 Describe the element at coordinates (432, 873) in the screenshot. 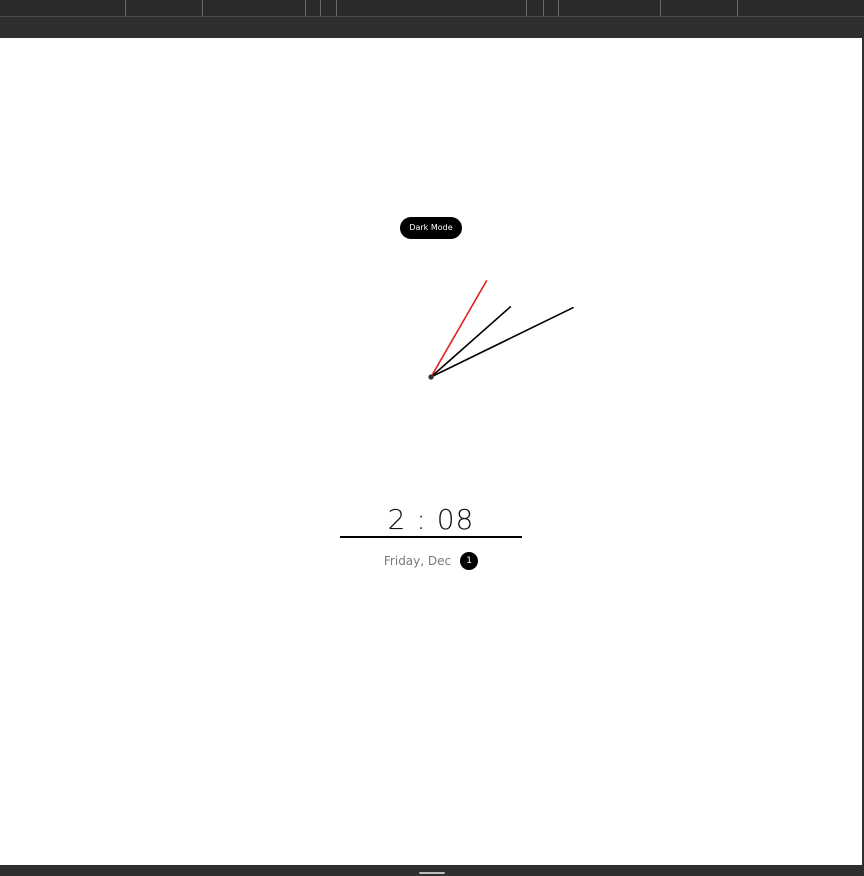

I see `resize-handle` at that location.